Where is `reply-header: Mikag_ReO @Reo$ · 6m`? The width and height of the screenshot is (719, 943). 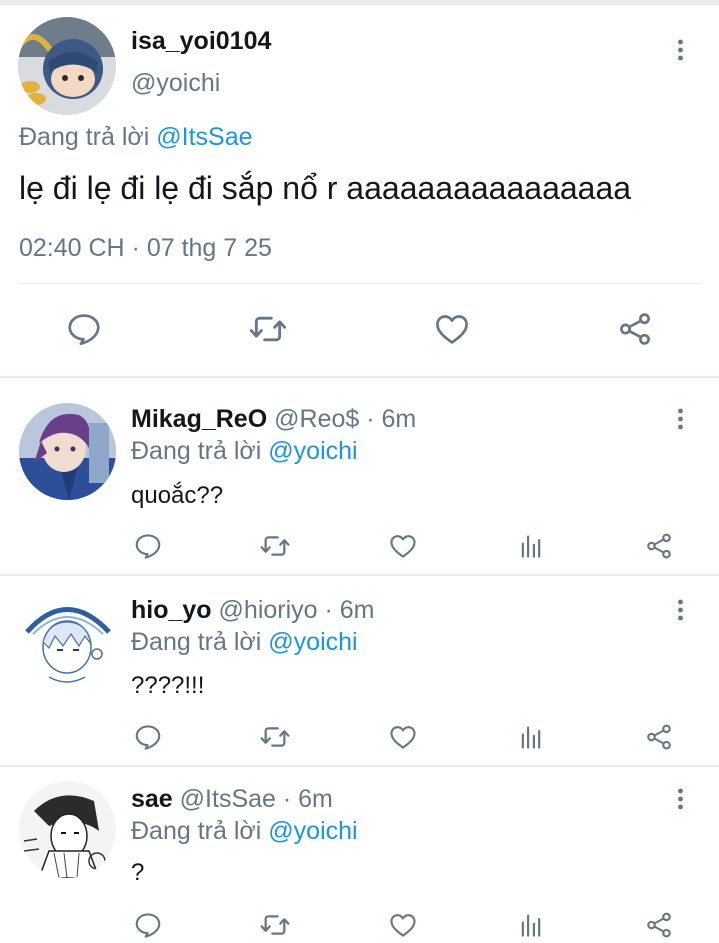 reply-header: Mikag_ReO @Reo$ · 6m is located at coordinates (273, 419).